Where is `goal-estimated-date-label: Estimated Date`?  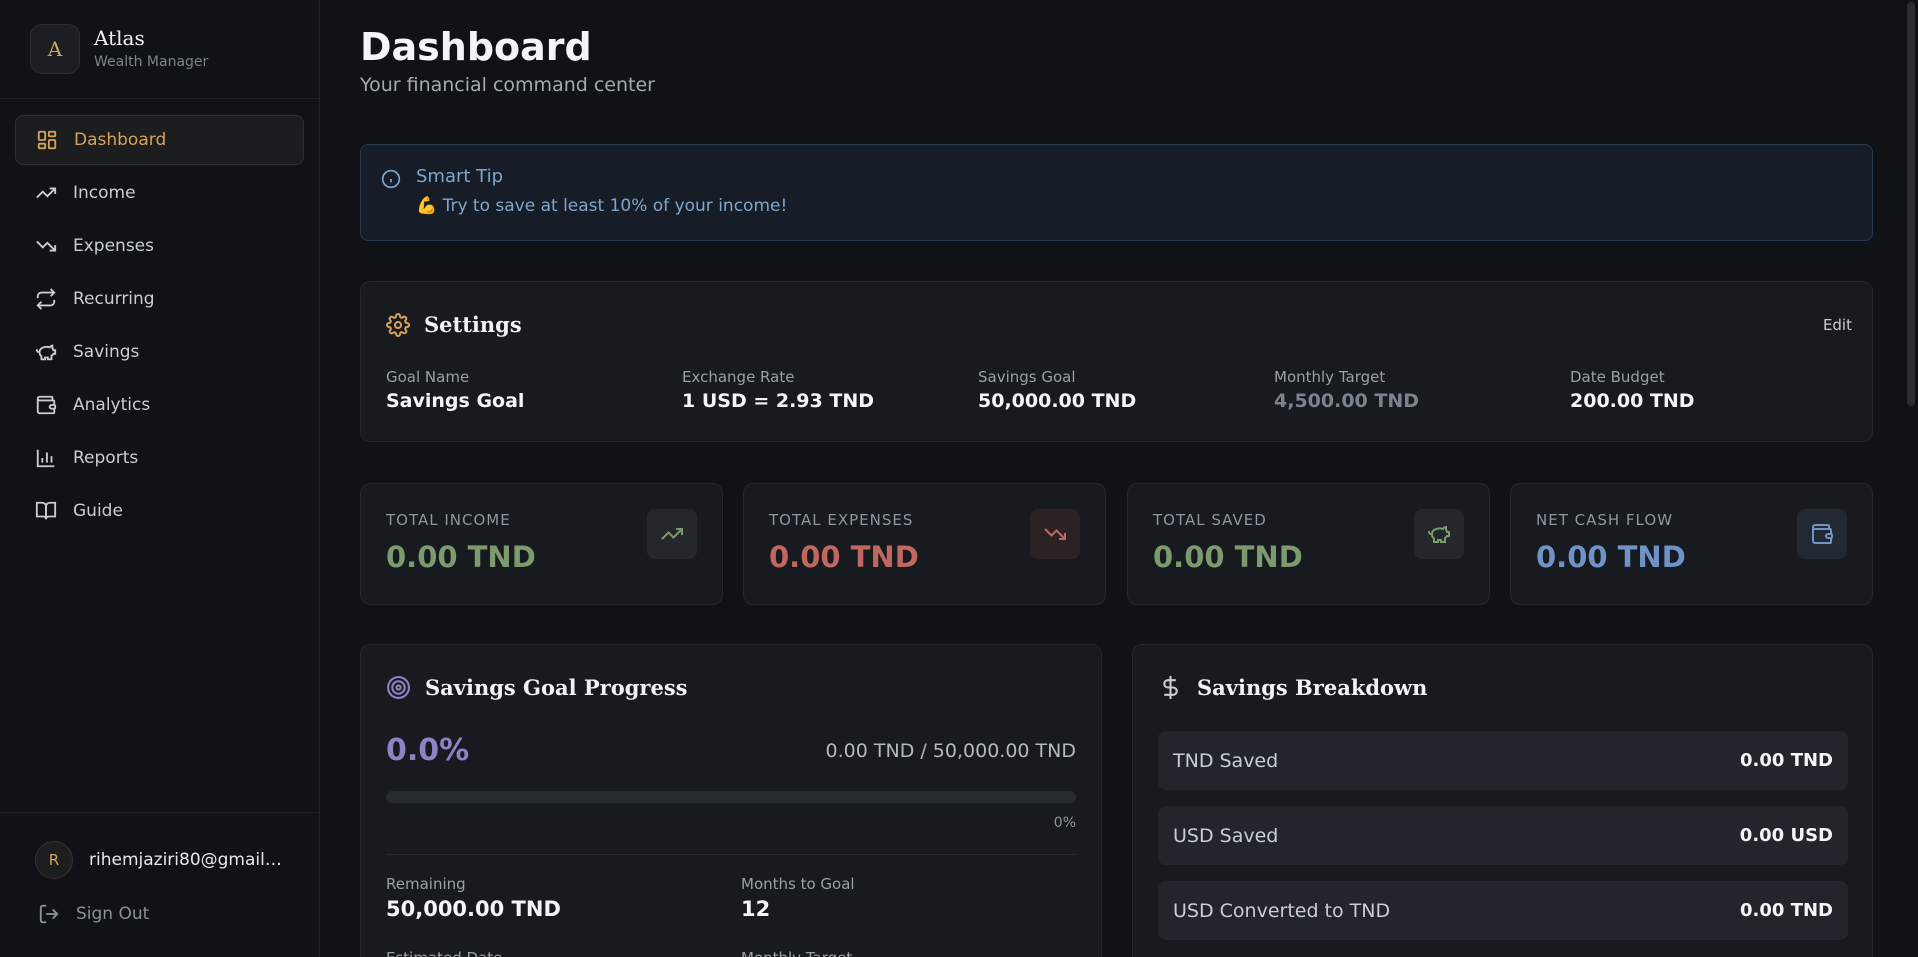 goal-estimated-date-label: Estimated Date is located at coordinates (444, 953).